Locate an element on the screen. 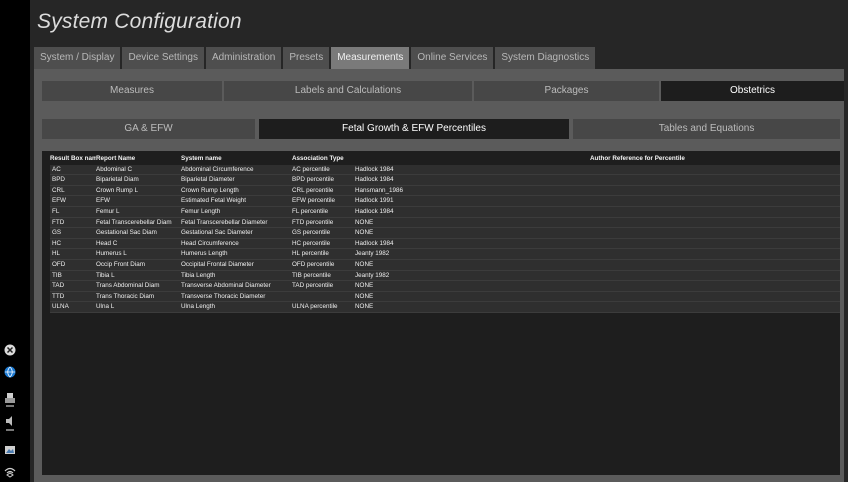 The height and width of the screenshot is (482, 848). cell-author-reference: Hansmann_1986 is located at coordinates (597, 191).